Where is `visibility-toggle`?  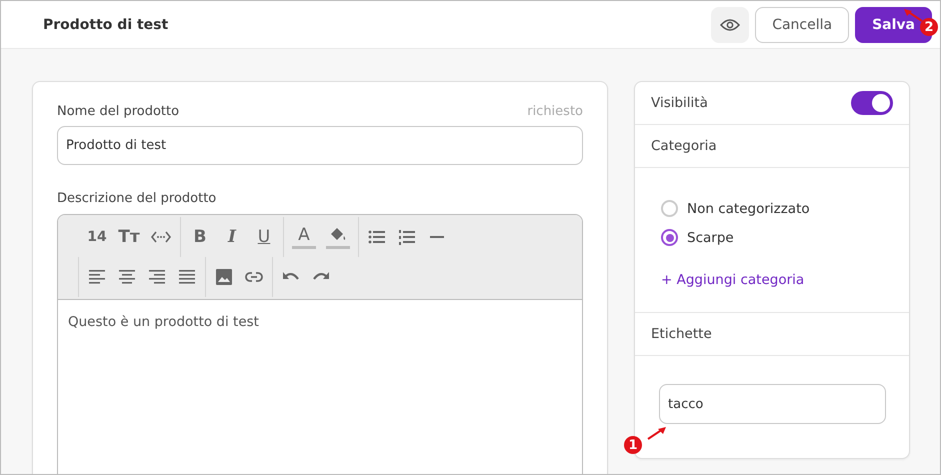 visibility-toggle is located at coordinates (872, 103).